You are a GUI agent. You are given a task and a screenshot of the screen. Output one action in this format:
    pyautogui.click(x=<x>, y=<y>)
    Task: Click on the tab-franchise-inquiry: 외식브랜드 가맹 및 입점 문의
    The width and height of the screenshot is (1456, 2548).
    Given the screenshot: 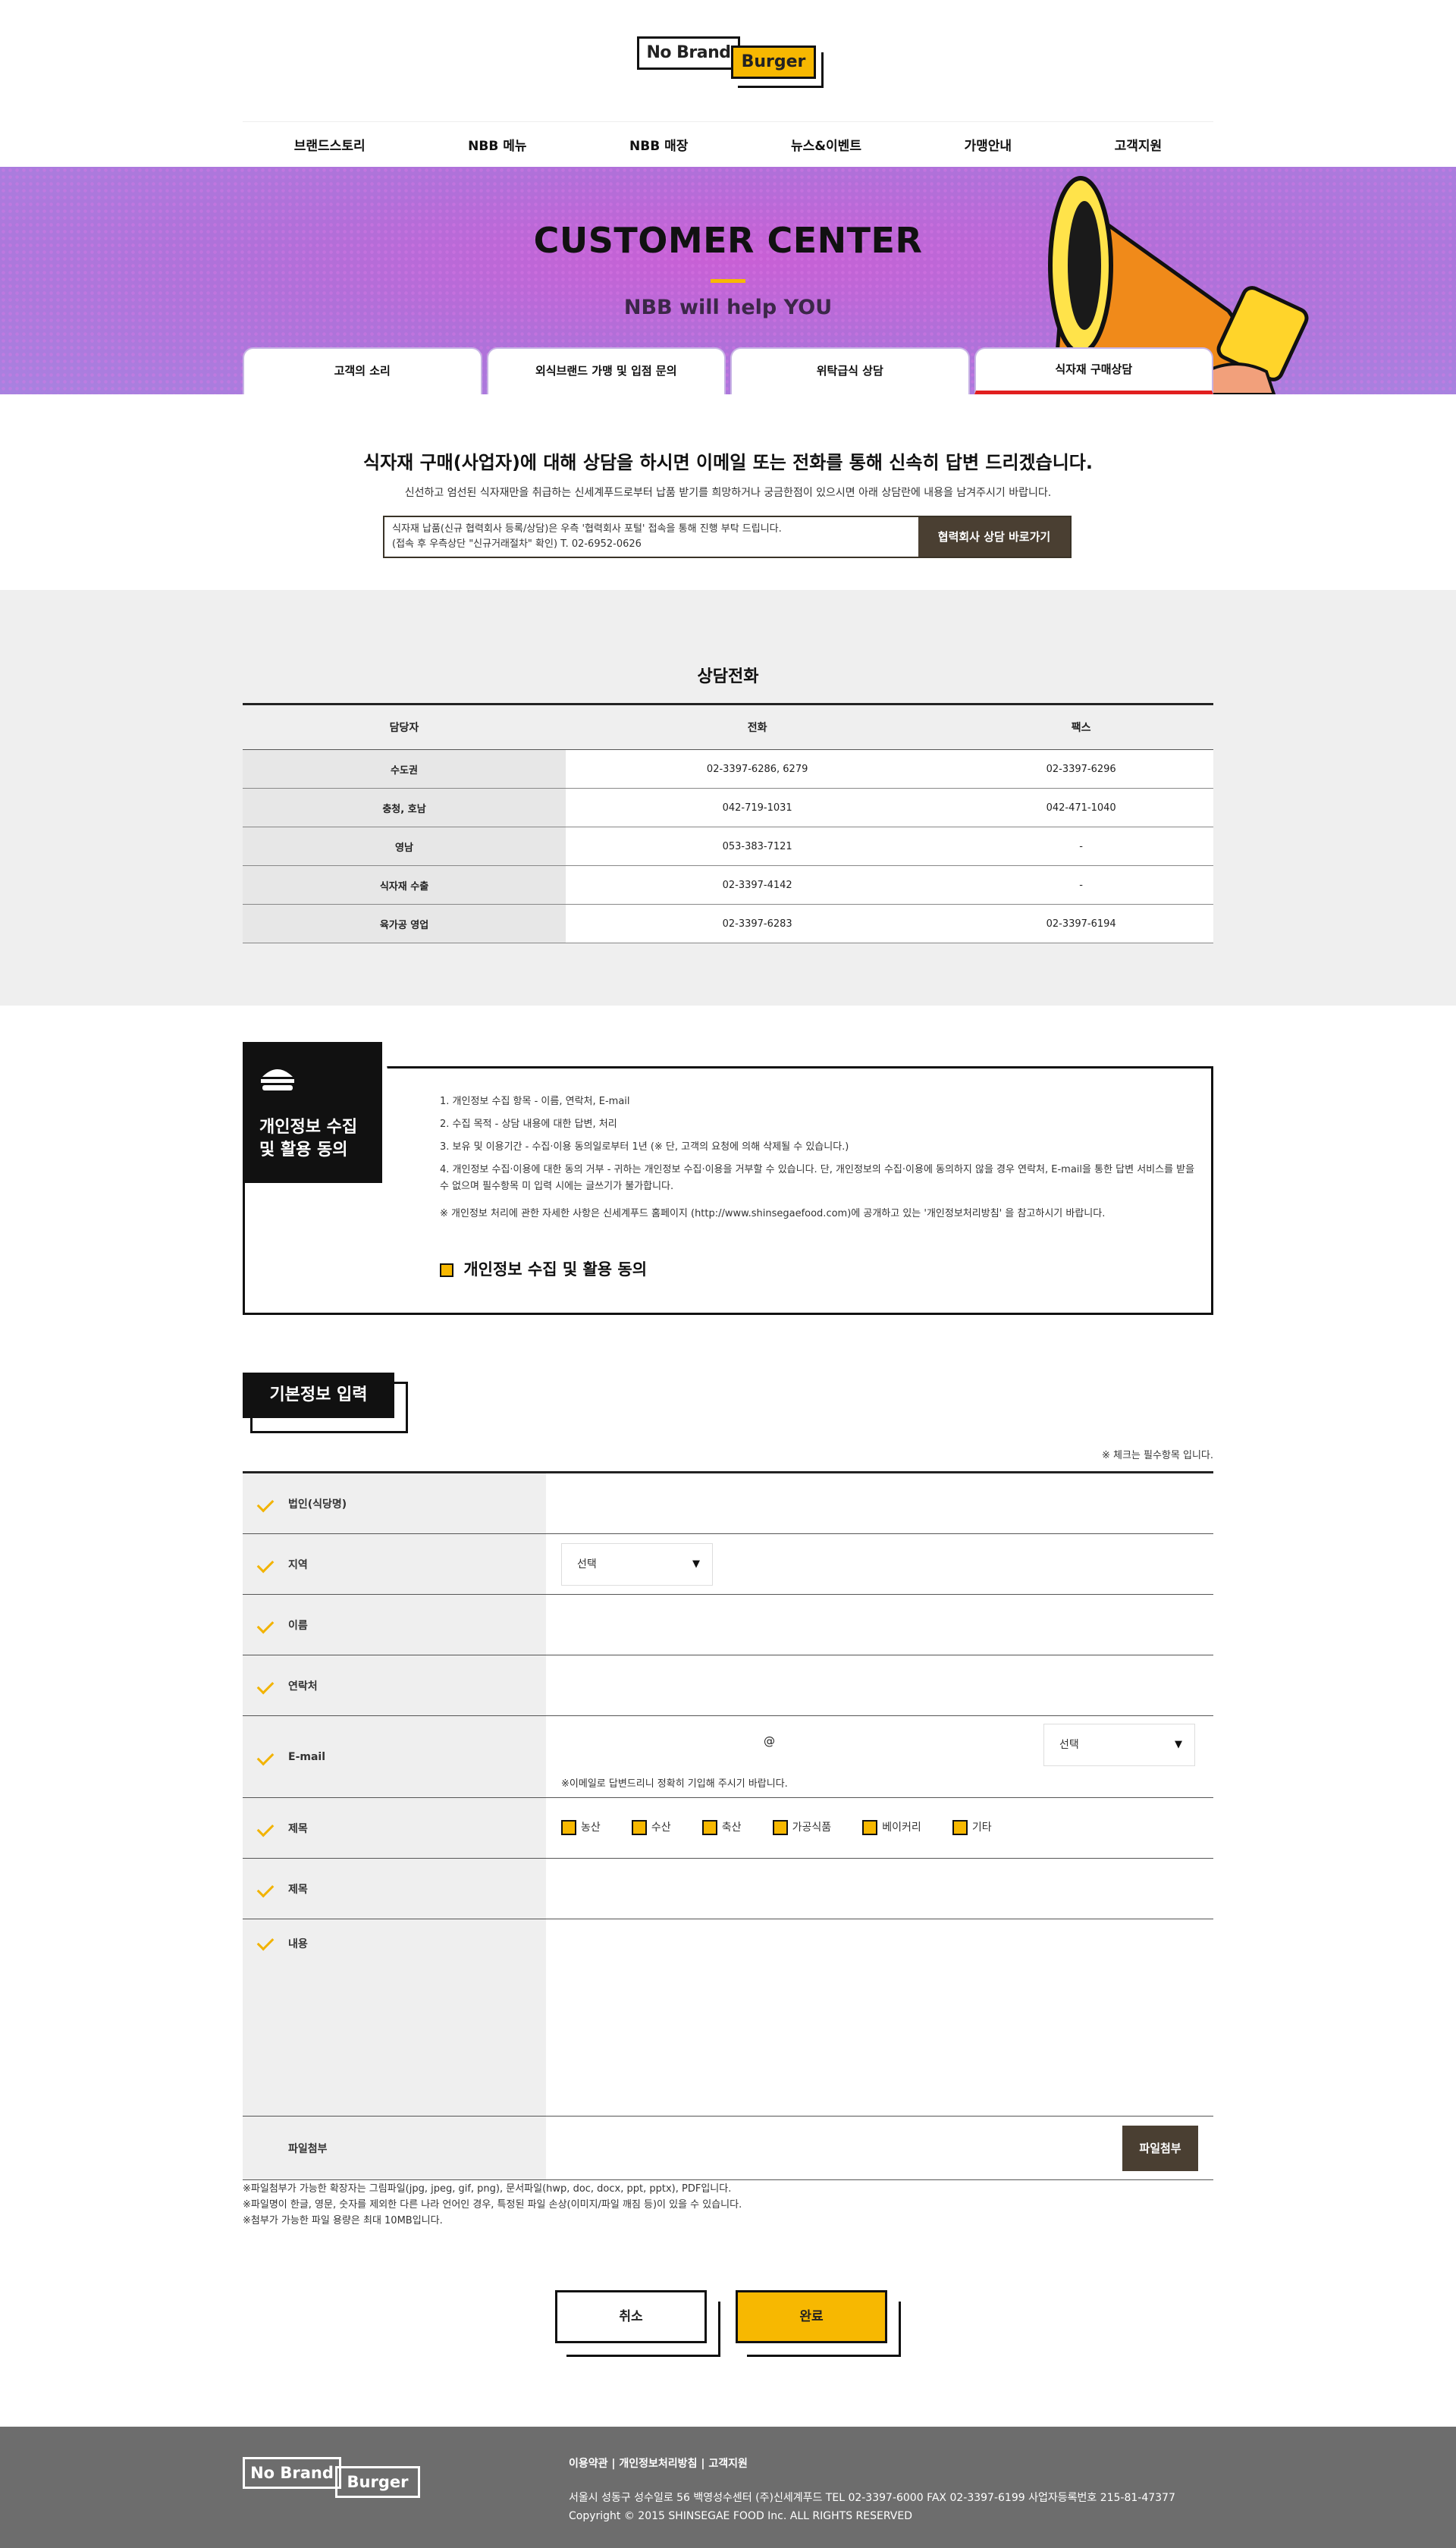 What is the action you would take?
    pyautogui.click(x=606, y=370)
    